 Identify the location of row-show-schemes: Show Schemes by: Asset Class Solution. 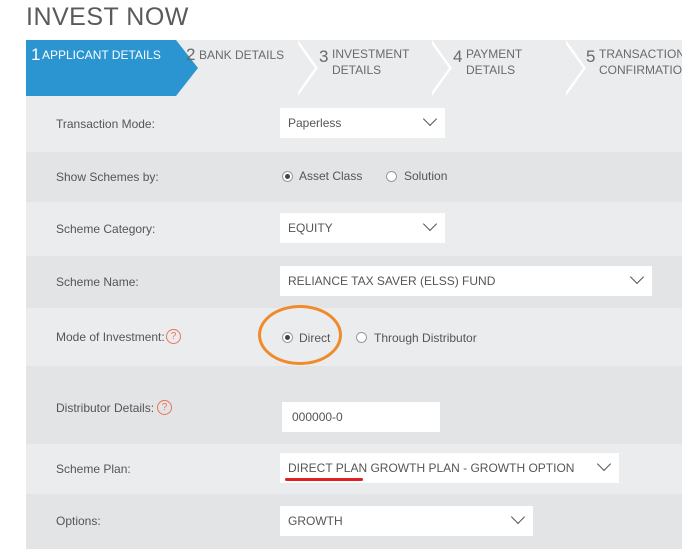
(354, 177).